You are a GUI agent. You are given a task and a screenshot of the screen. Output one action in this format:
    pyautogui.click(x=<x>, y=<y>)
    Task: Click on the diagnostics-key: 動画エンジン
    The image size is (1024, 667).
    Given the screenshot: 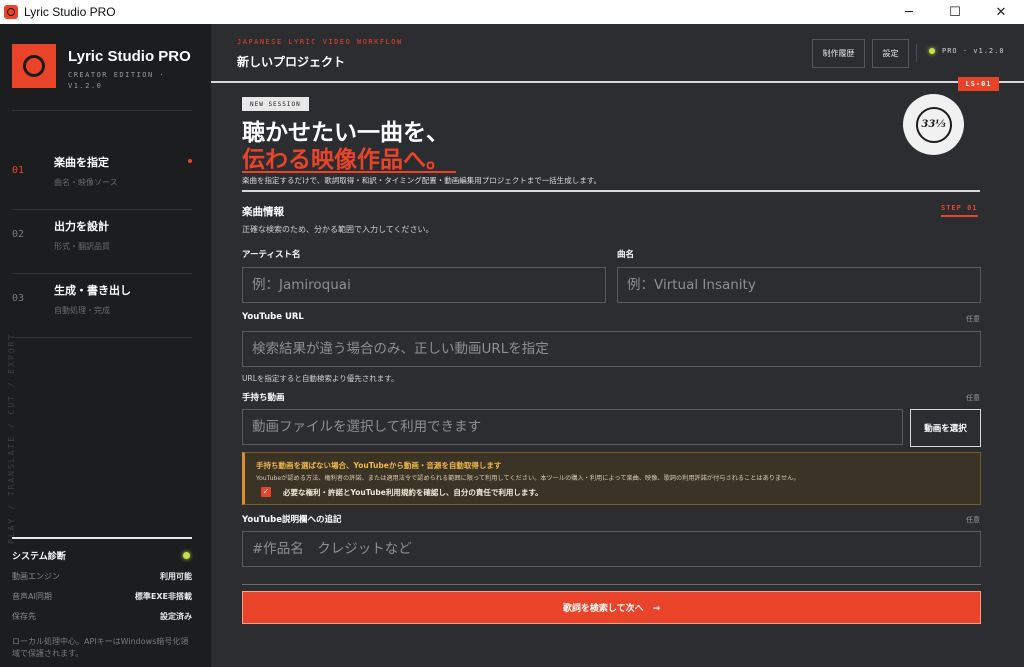 What is the action you would take?
    pyautogui.click(x=36, y=576)
    